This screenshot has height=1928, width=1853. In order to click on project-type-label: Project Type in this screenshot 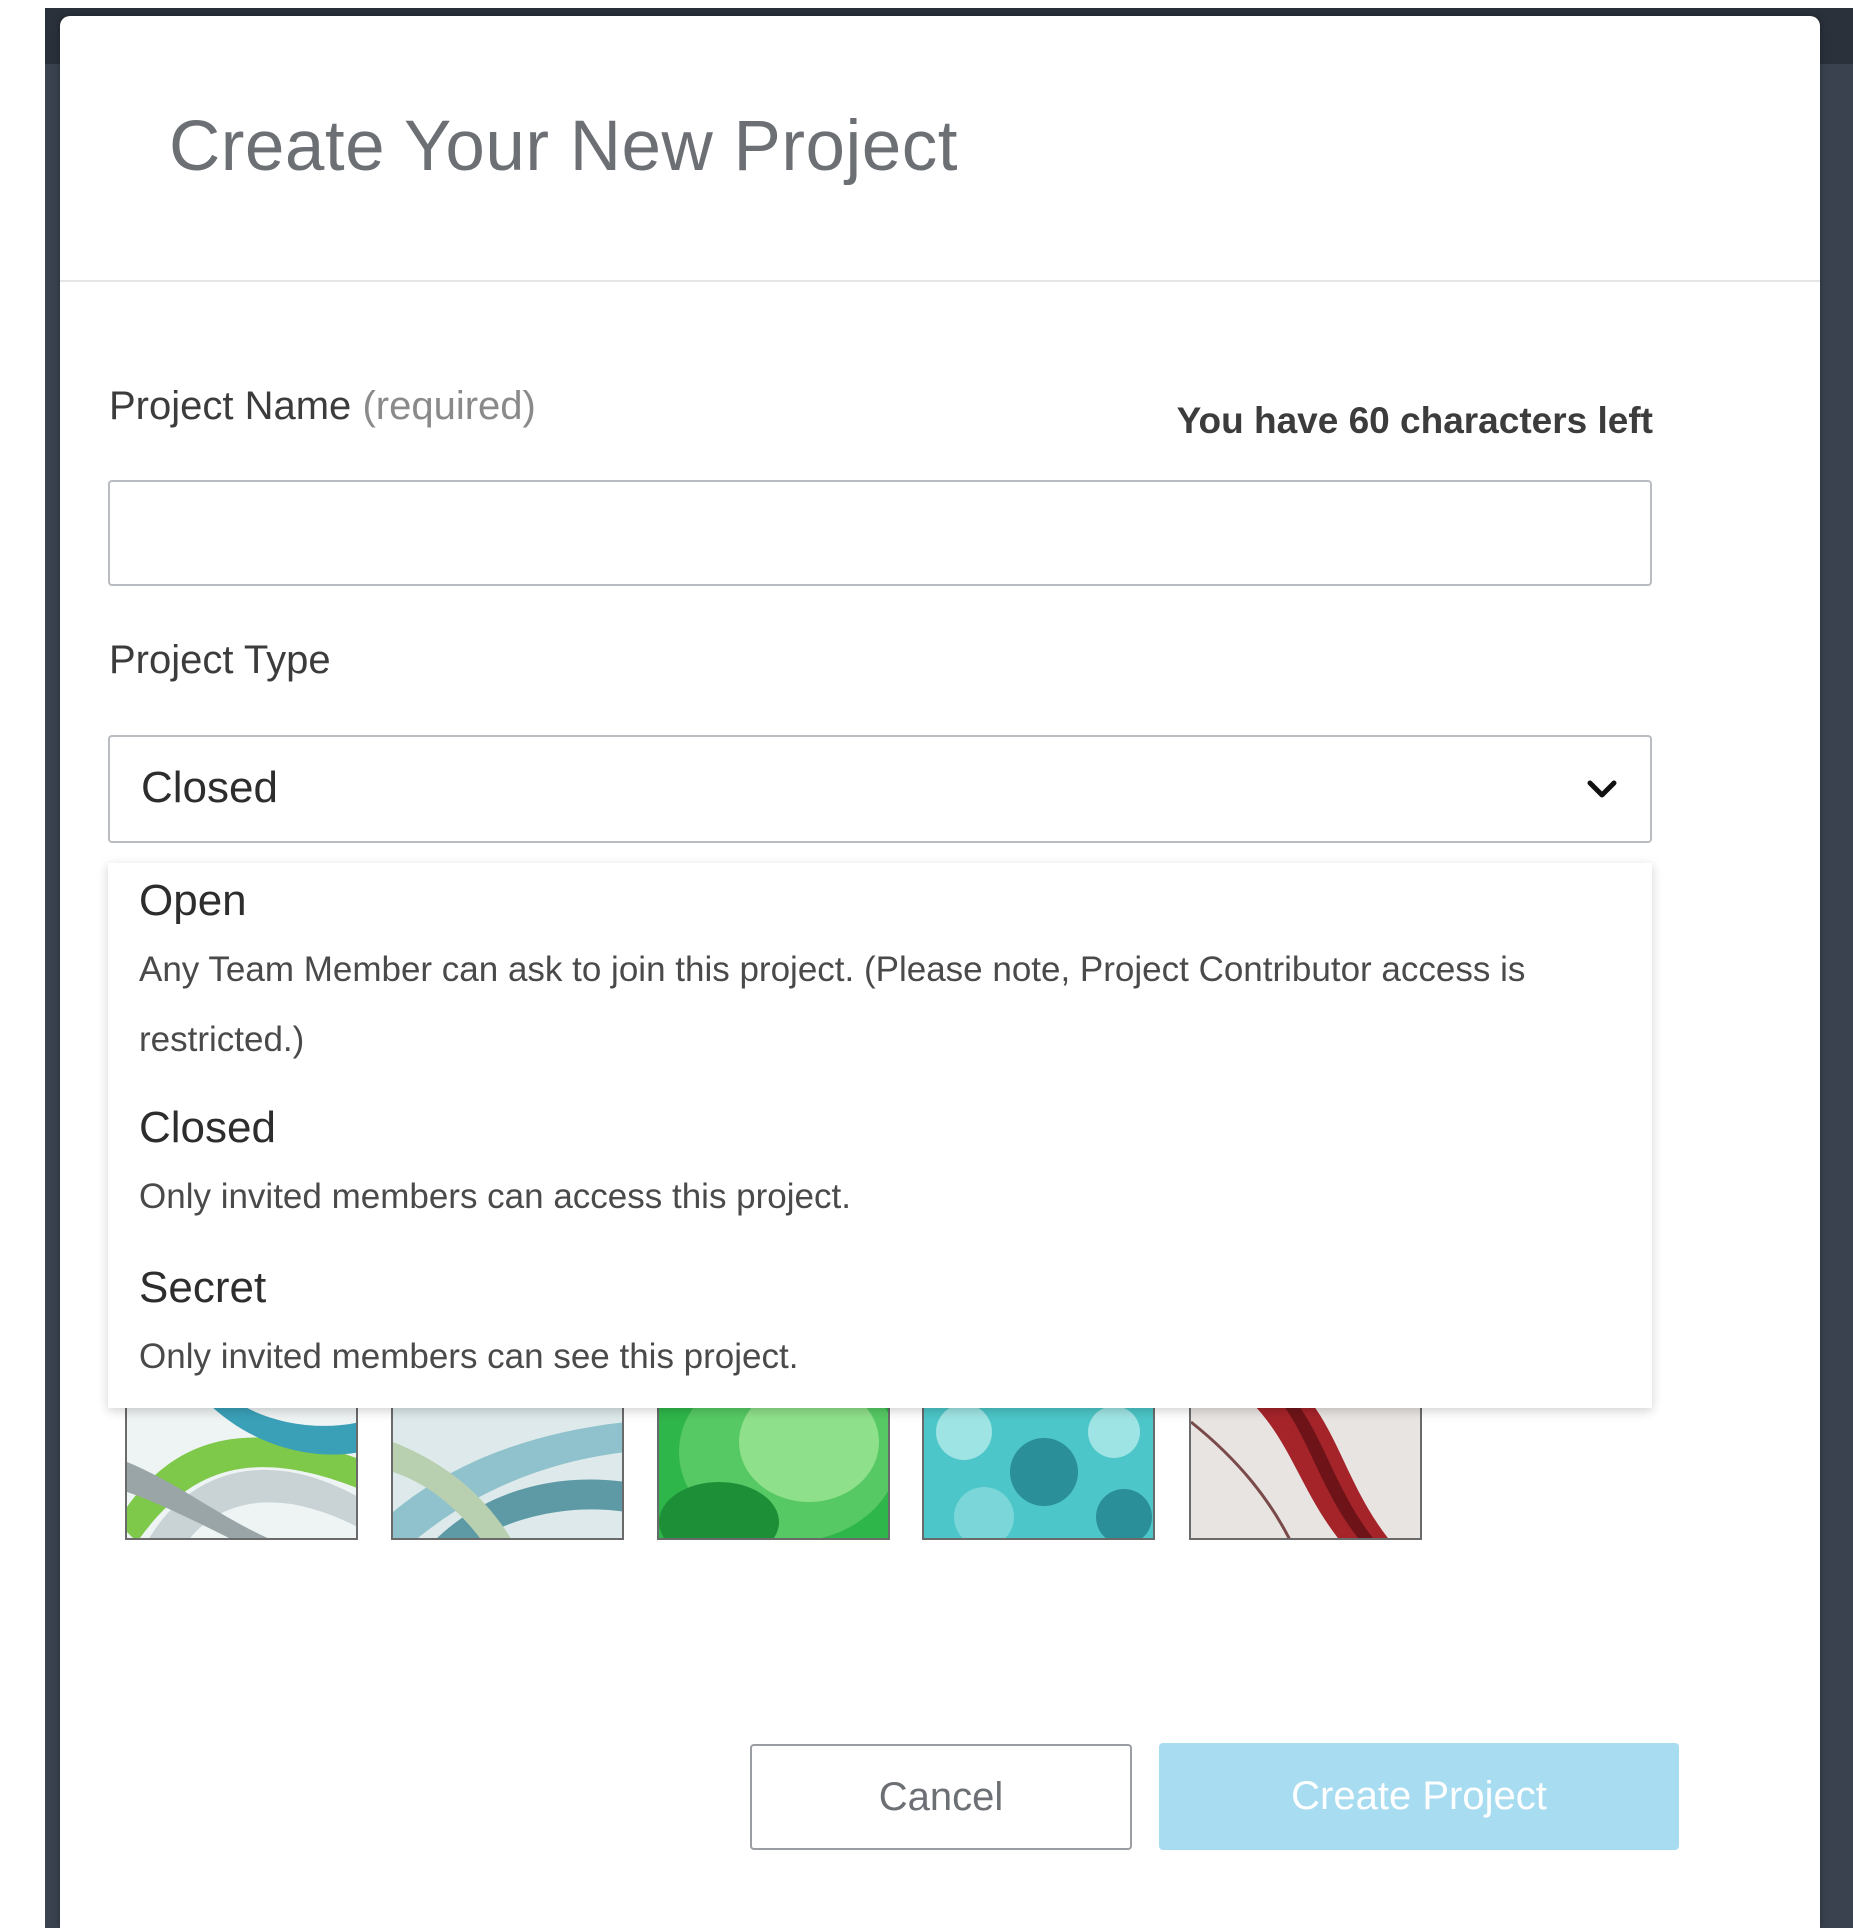, I will do `click(220, 660)`.